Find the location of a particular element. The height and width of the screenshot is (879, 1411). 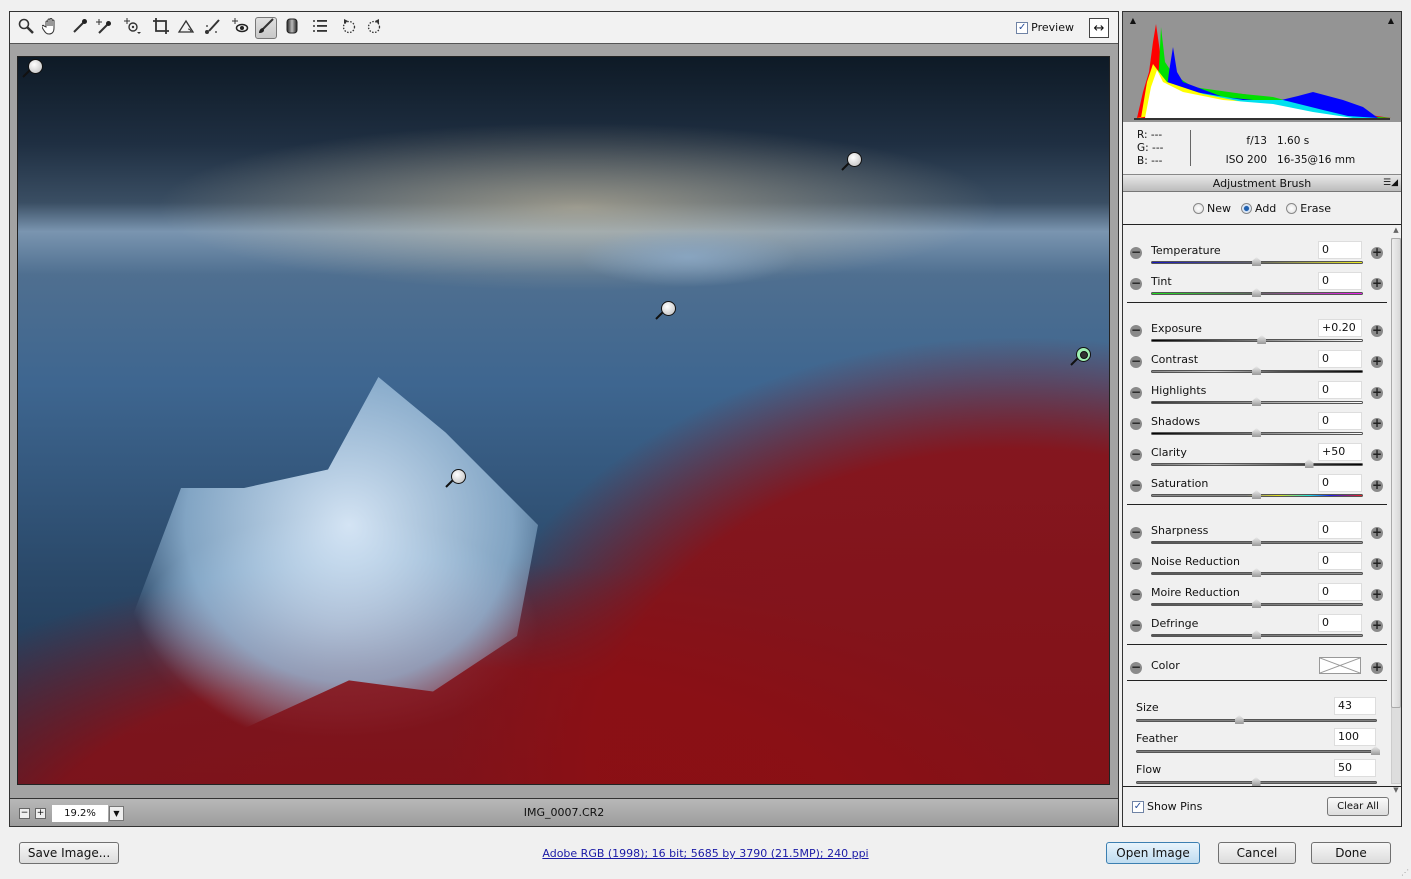

saturation-slider is located at coordinates (1257, 494).